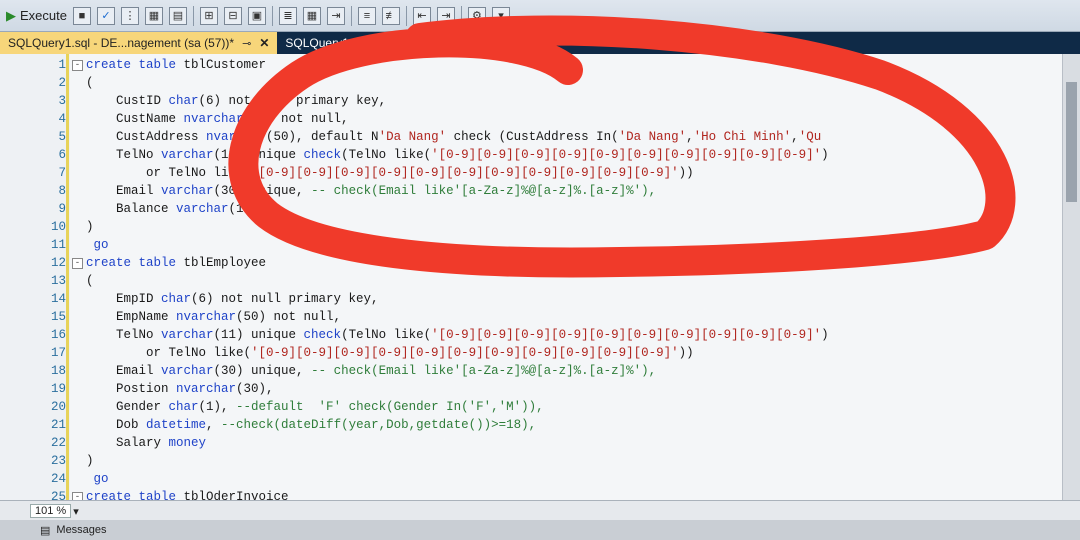 The image size is (1080, 540). I want to click on code-text: Salary money, so click(161, 443).